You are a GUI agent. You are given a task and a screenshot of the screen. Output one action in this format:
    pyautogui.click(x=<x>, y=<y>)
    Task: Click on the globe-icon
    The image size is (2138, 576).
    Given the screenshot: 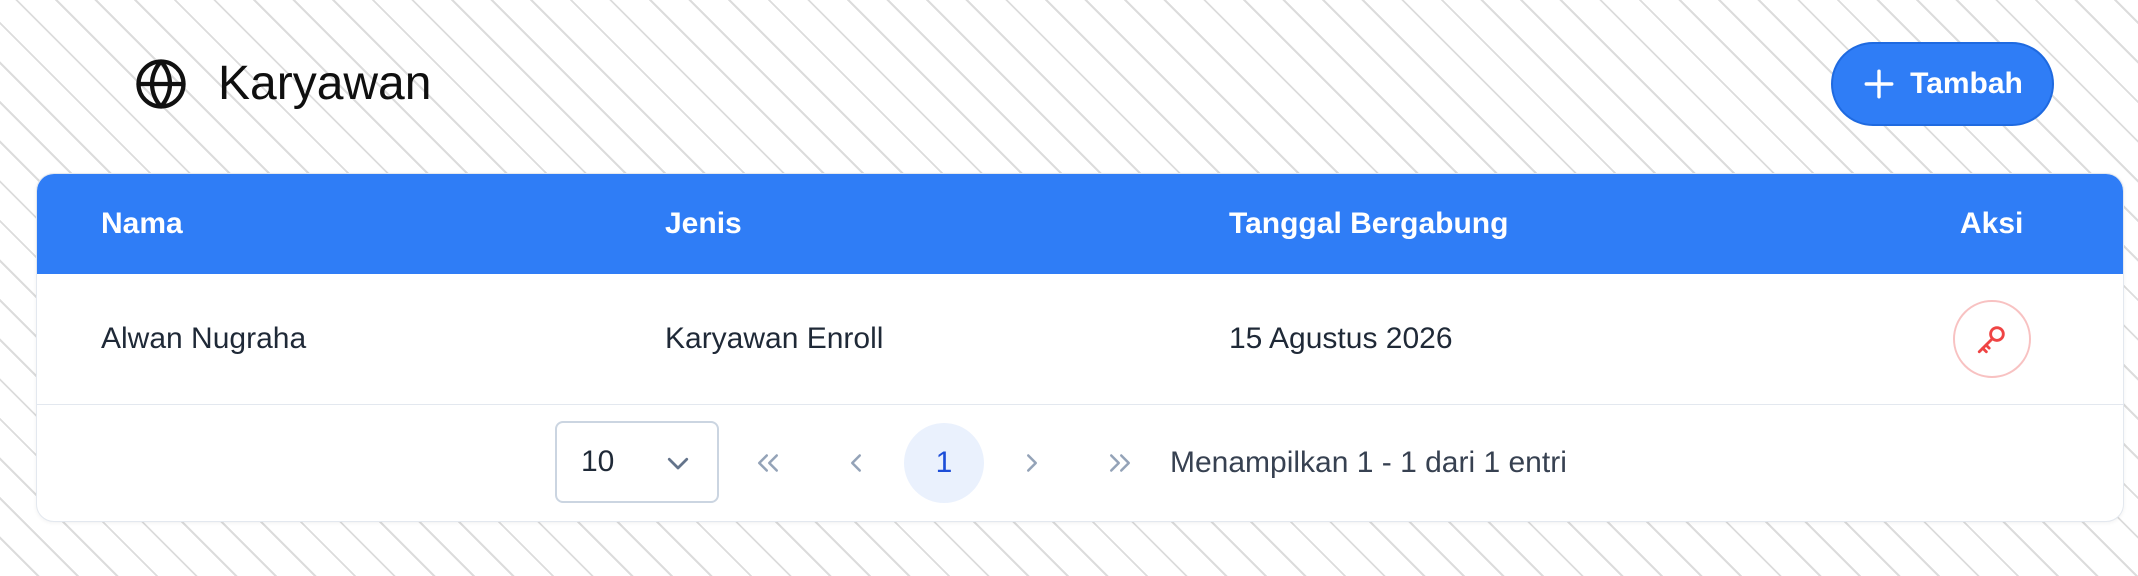 What is the action you would take?
    pyautogui.click(x=161, y=84)
    